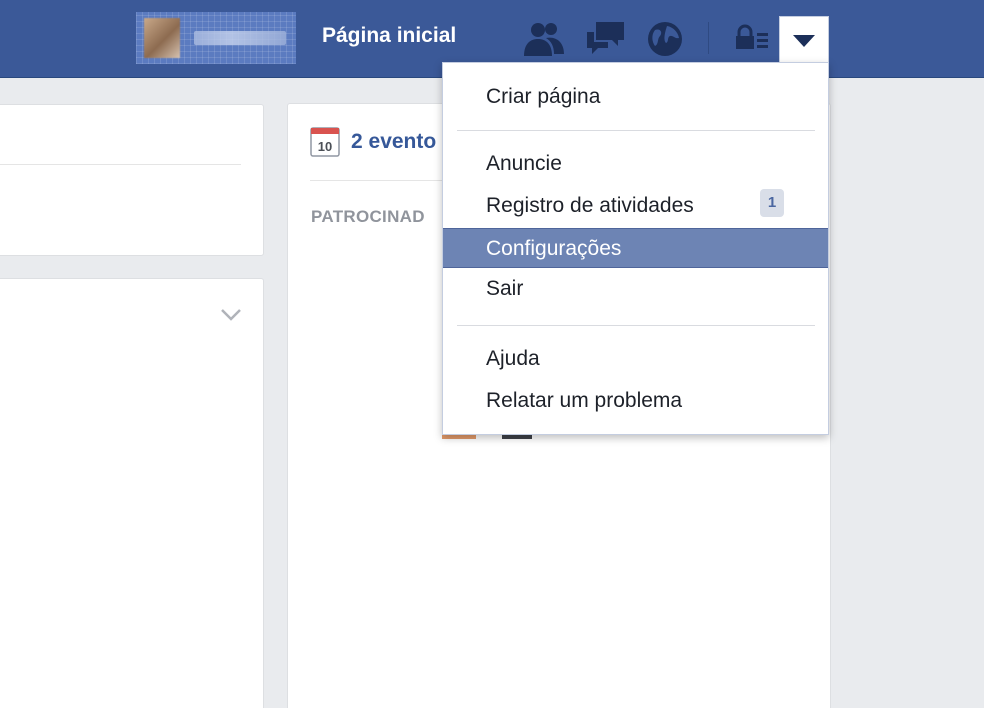 Image resolution: width=984 pixels, height=708 pixels. What do you see at coordinates (389, 36) in the screenshot?
I see `home-link: Página inicial` at bounding box center [389, 36].